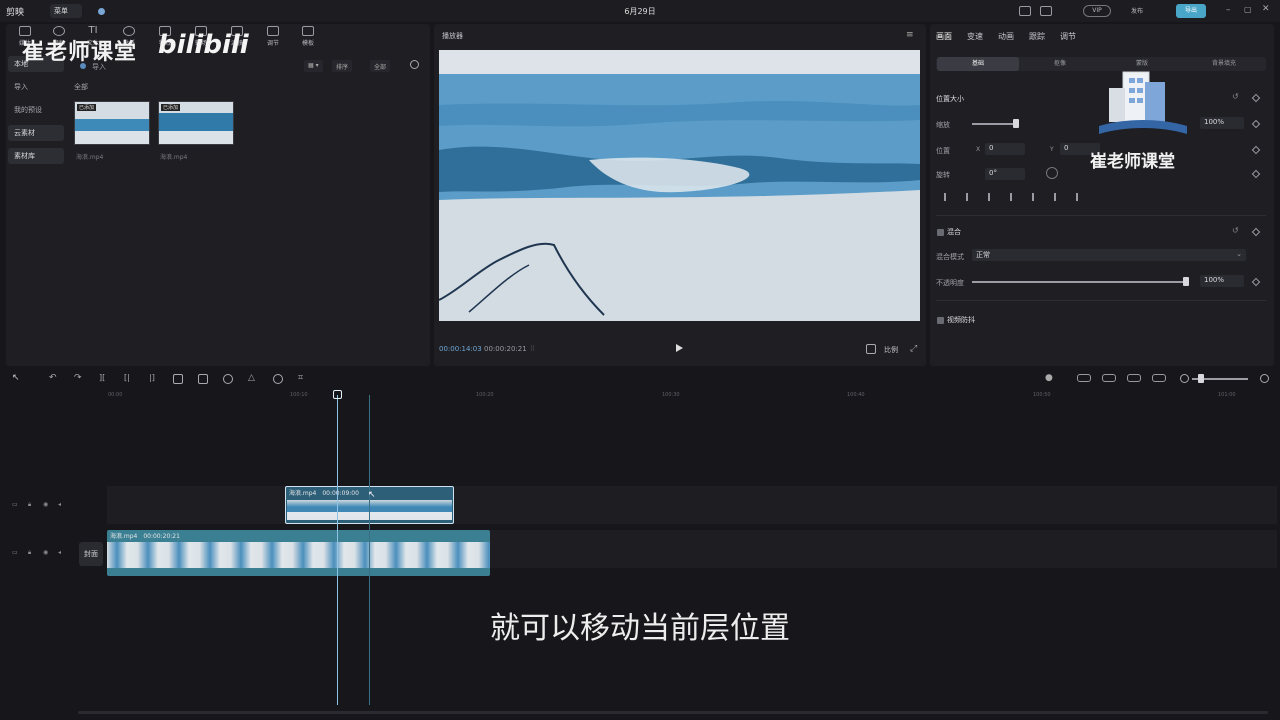  Describe the element at coordinates (679, 348) in the screenshot. I see `play-icon` at that location.